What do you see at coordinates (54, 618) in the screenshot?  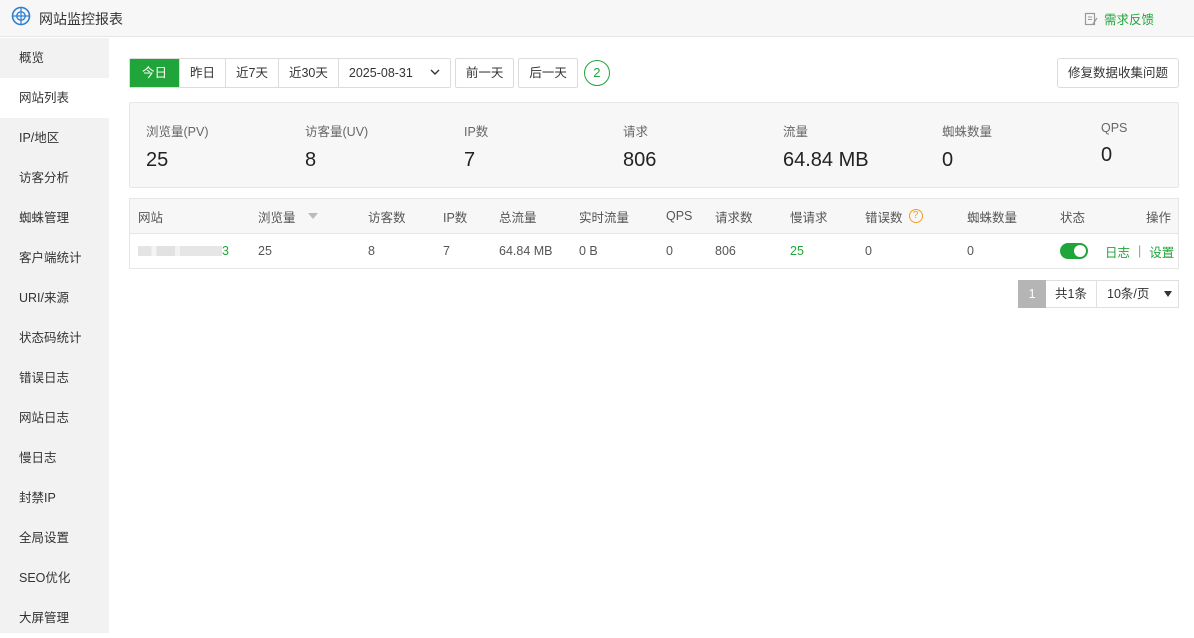 I see `sidebar-item-big-screen: 大屏管理` at bounding box center [54, 618].